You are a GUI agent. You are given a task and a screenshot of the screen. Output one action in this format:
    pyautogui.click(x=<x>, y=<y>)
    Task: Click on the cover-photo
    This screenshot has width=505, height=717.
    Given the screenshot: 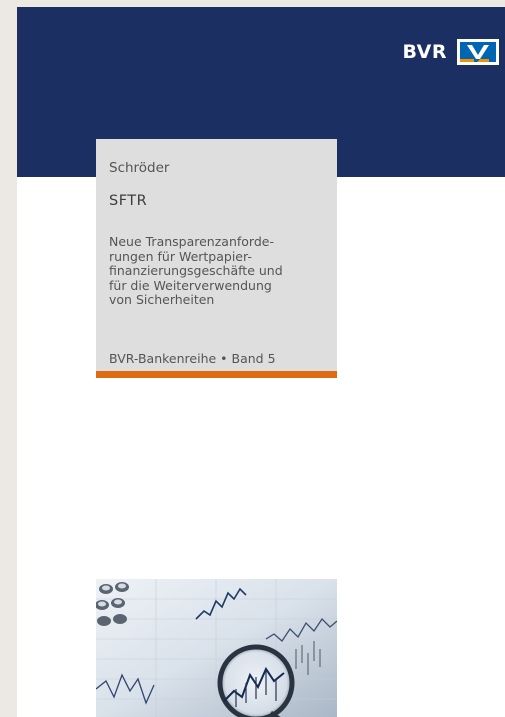 What is the action you would take?
    pyautogui.click(x=216, y=648)
    